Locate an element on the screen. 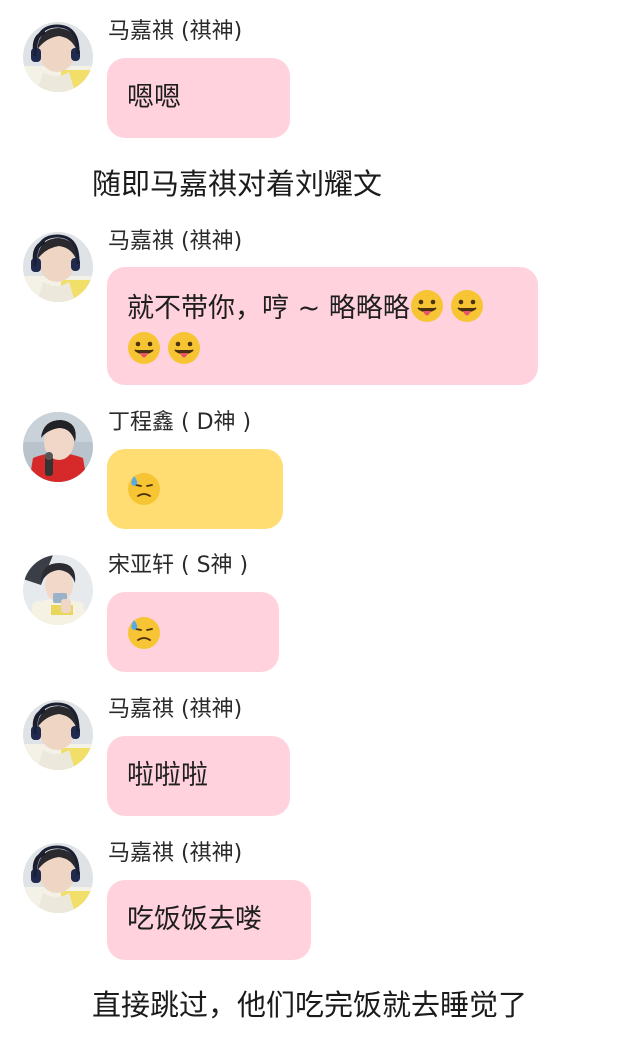 Image resolution: width=640 pixels, height=1040 pixels. bubble-text: 吃饭饭去喽 is located at coordinates (194, 919).